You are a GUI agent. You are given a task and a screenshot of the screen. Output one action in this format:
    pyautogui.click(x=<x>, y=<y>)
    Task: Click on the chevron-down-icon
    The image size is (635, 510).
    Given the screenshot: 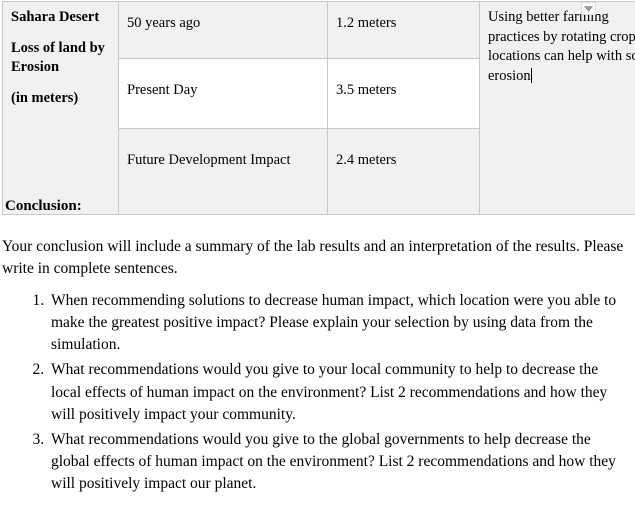 What is the action you would take?
    pyautogui.click(x=588, y=8)
    